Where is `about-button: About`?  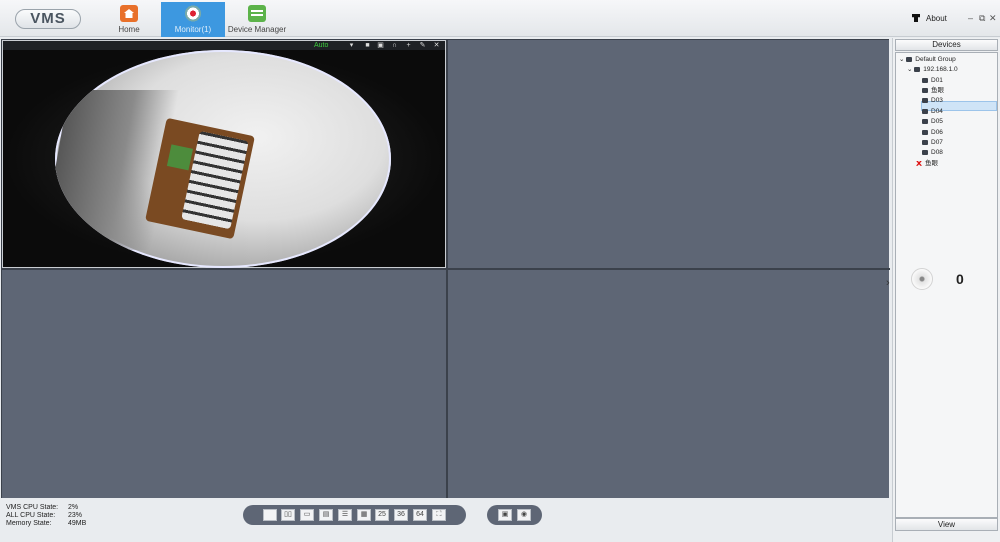
about-button: About is located at coordinates (936, 18).